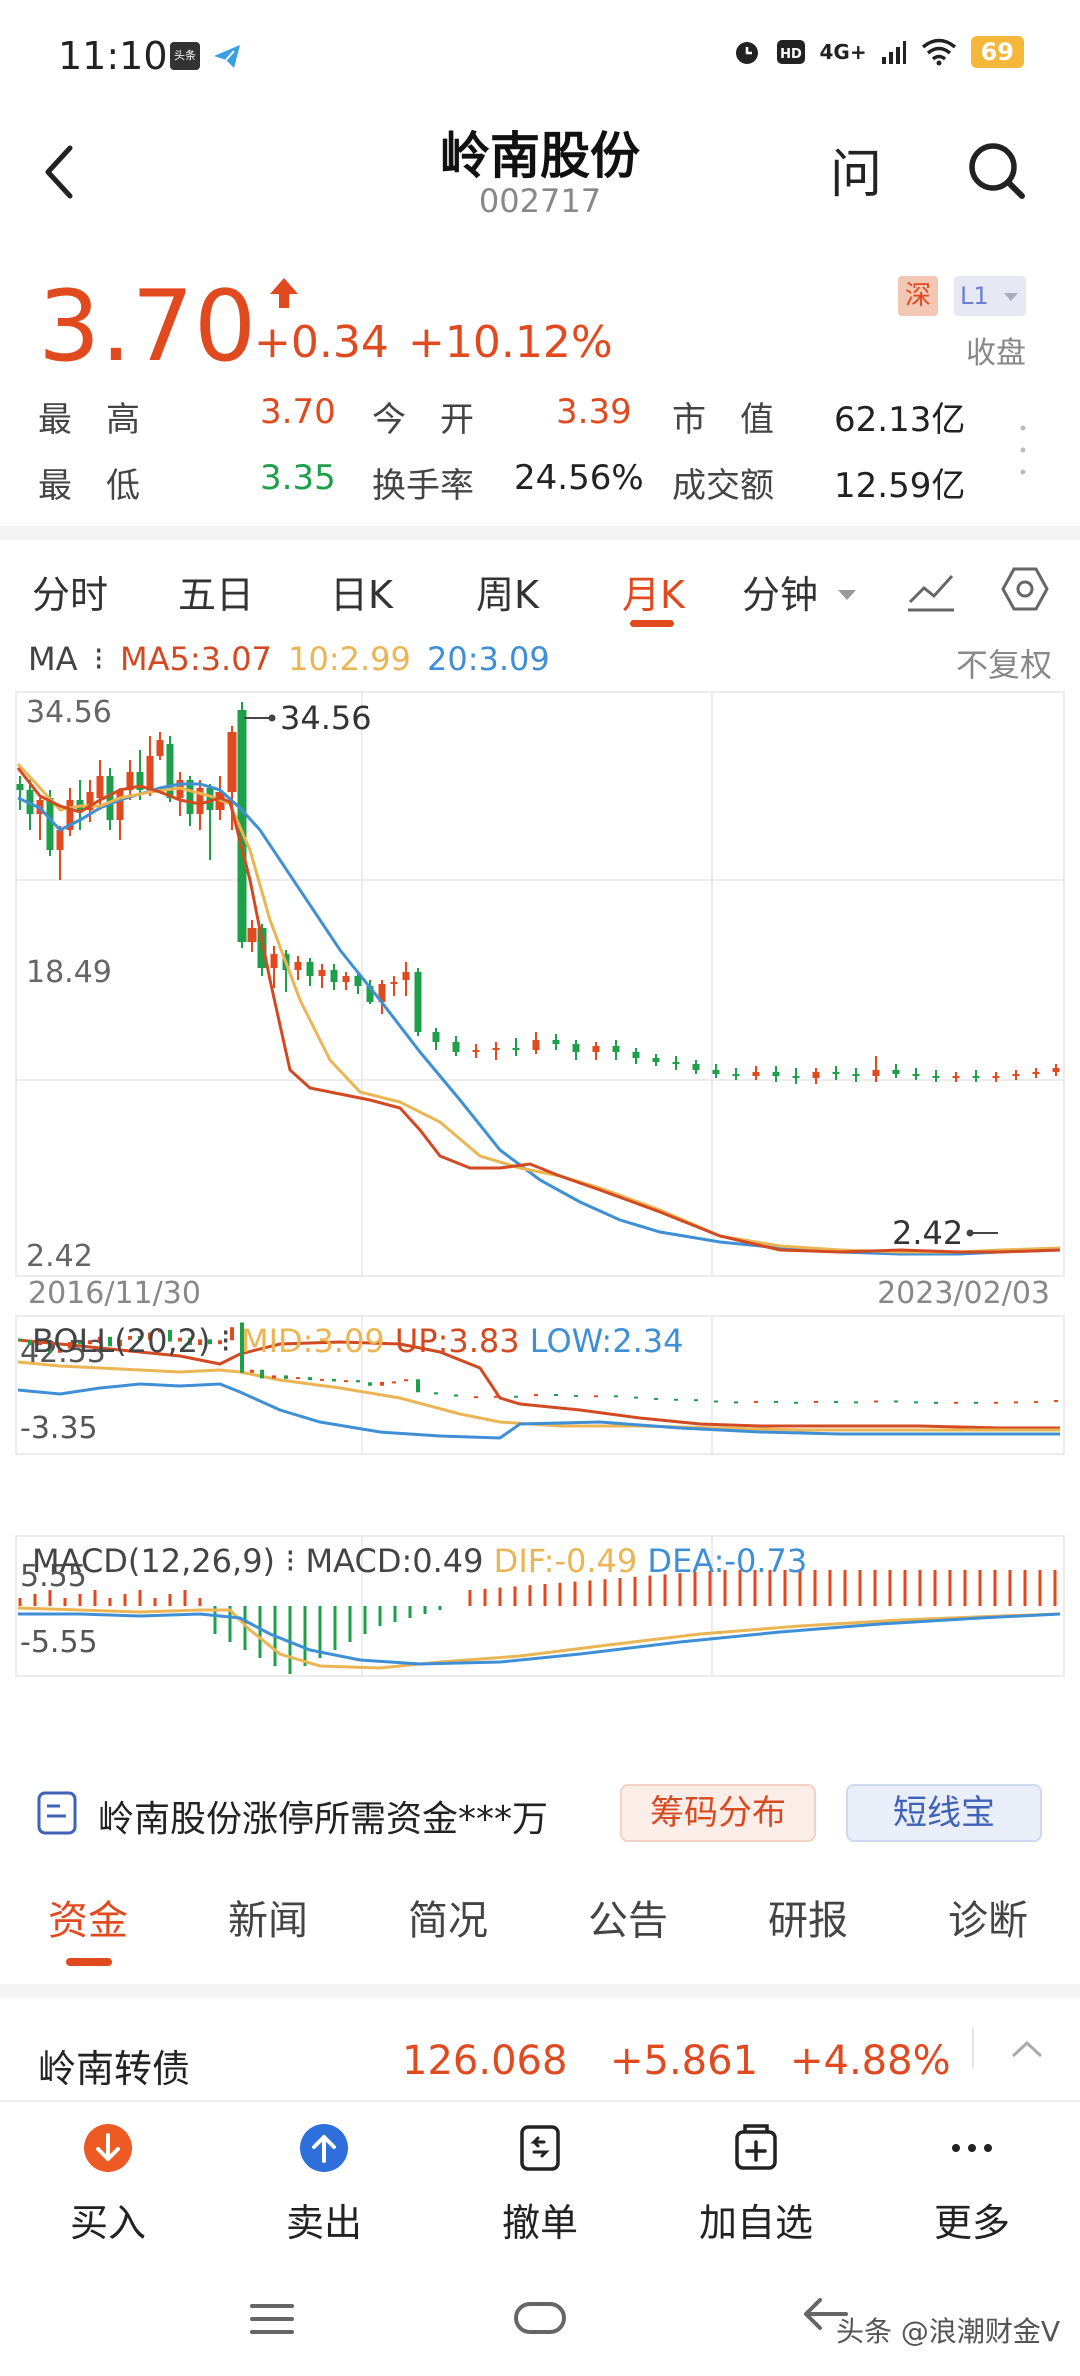  I want to click on stat-label: 今 开, so click(423, 420).